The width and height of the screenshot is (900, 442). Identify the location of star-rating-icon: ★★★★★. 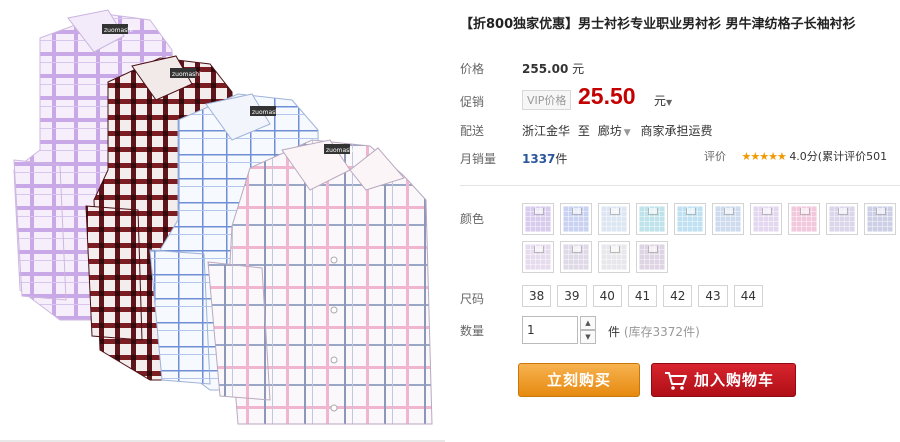
(764, 156).